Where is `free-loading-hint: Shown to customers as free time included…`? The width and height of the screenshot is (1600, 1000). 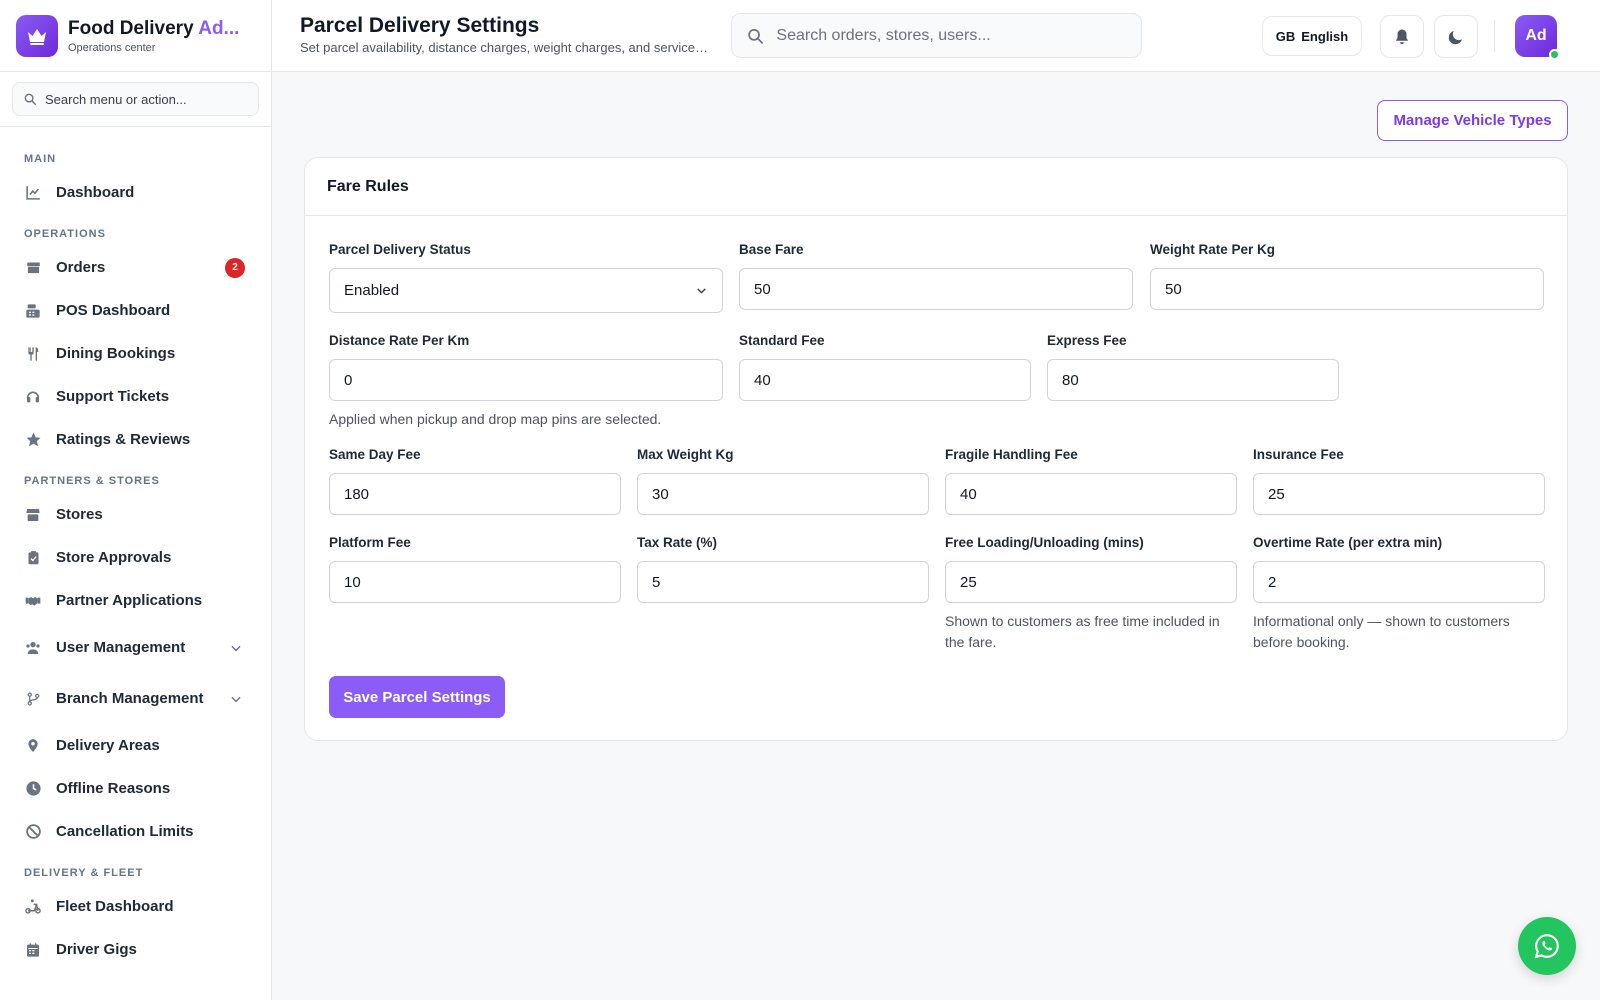
free-loading-hint: Shown to customers as free time included… is located at coordinates (1082, 631).